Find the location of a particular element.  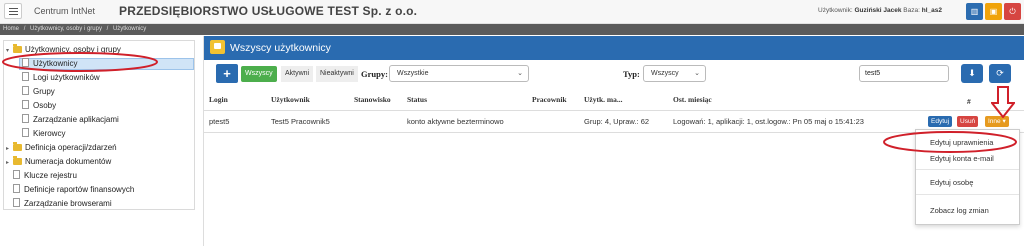

tree-node-drivers: Kierowcy is located at coordinates (43, 134).